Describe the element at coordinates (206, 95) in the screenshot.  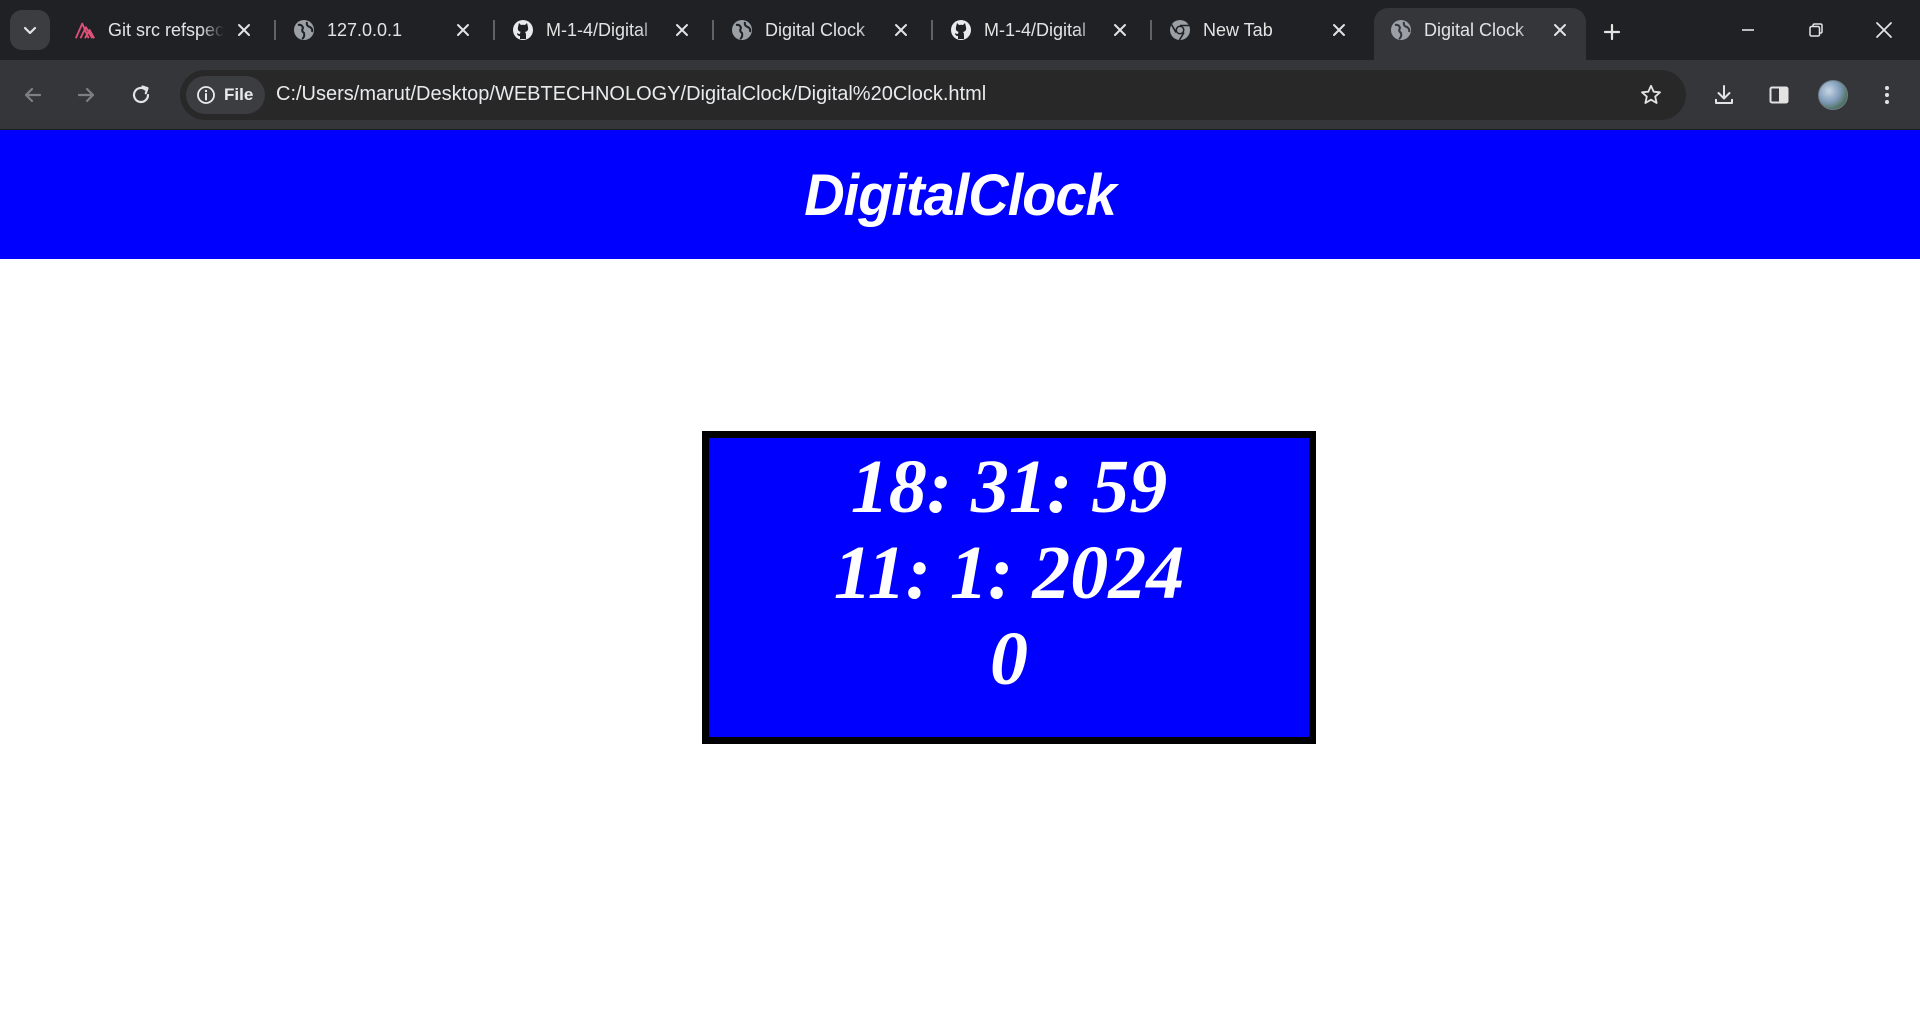
I see `info-icon` at that location.